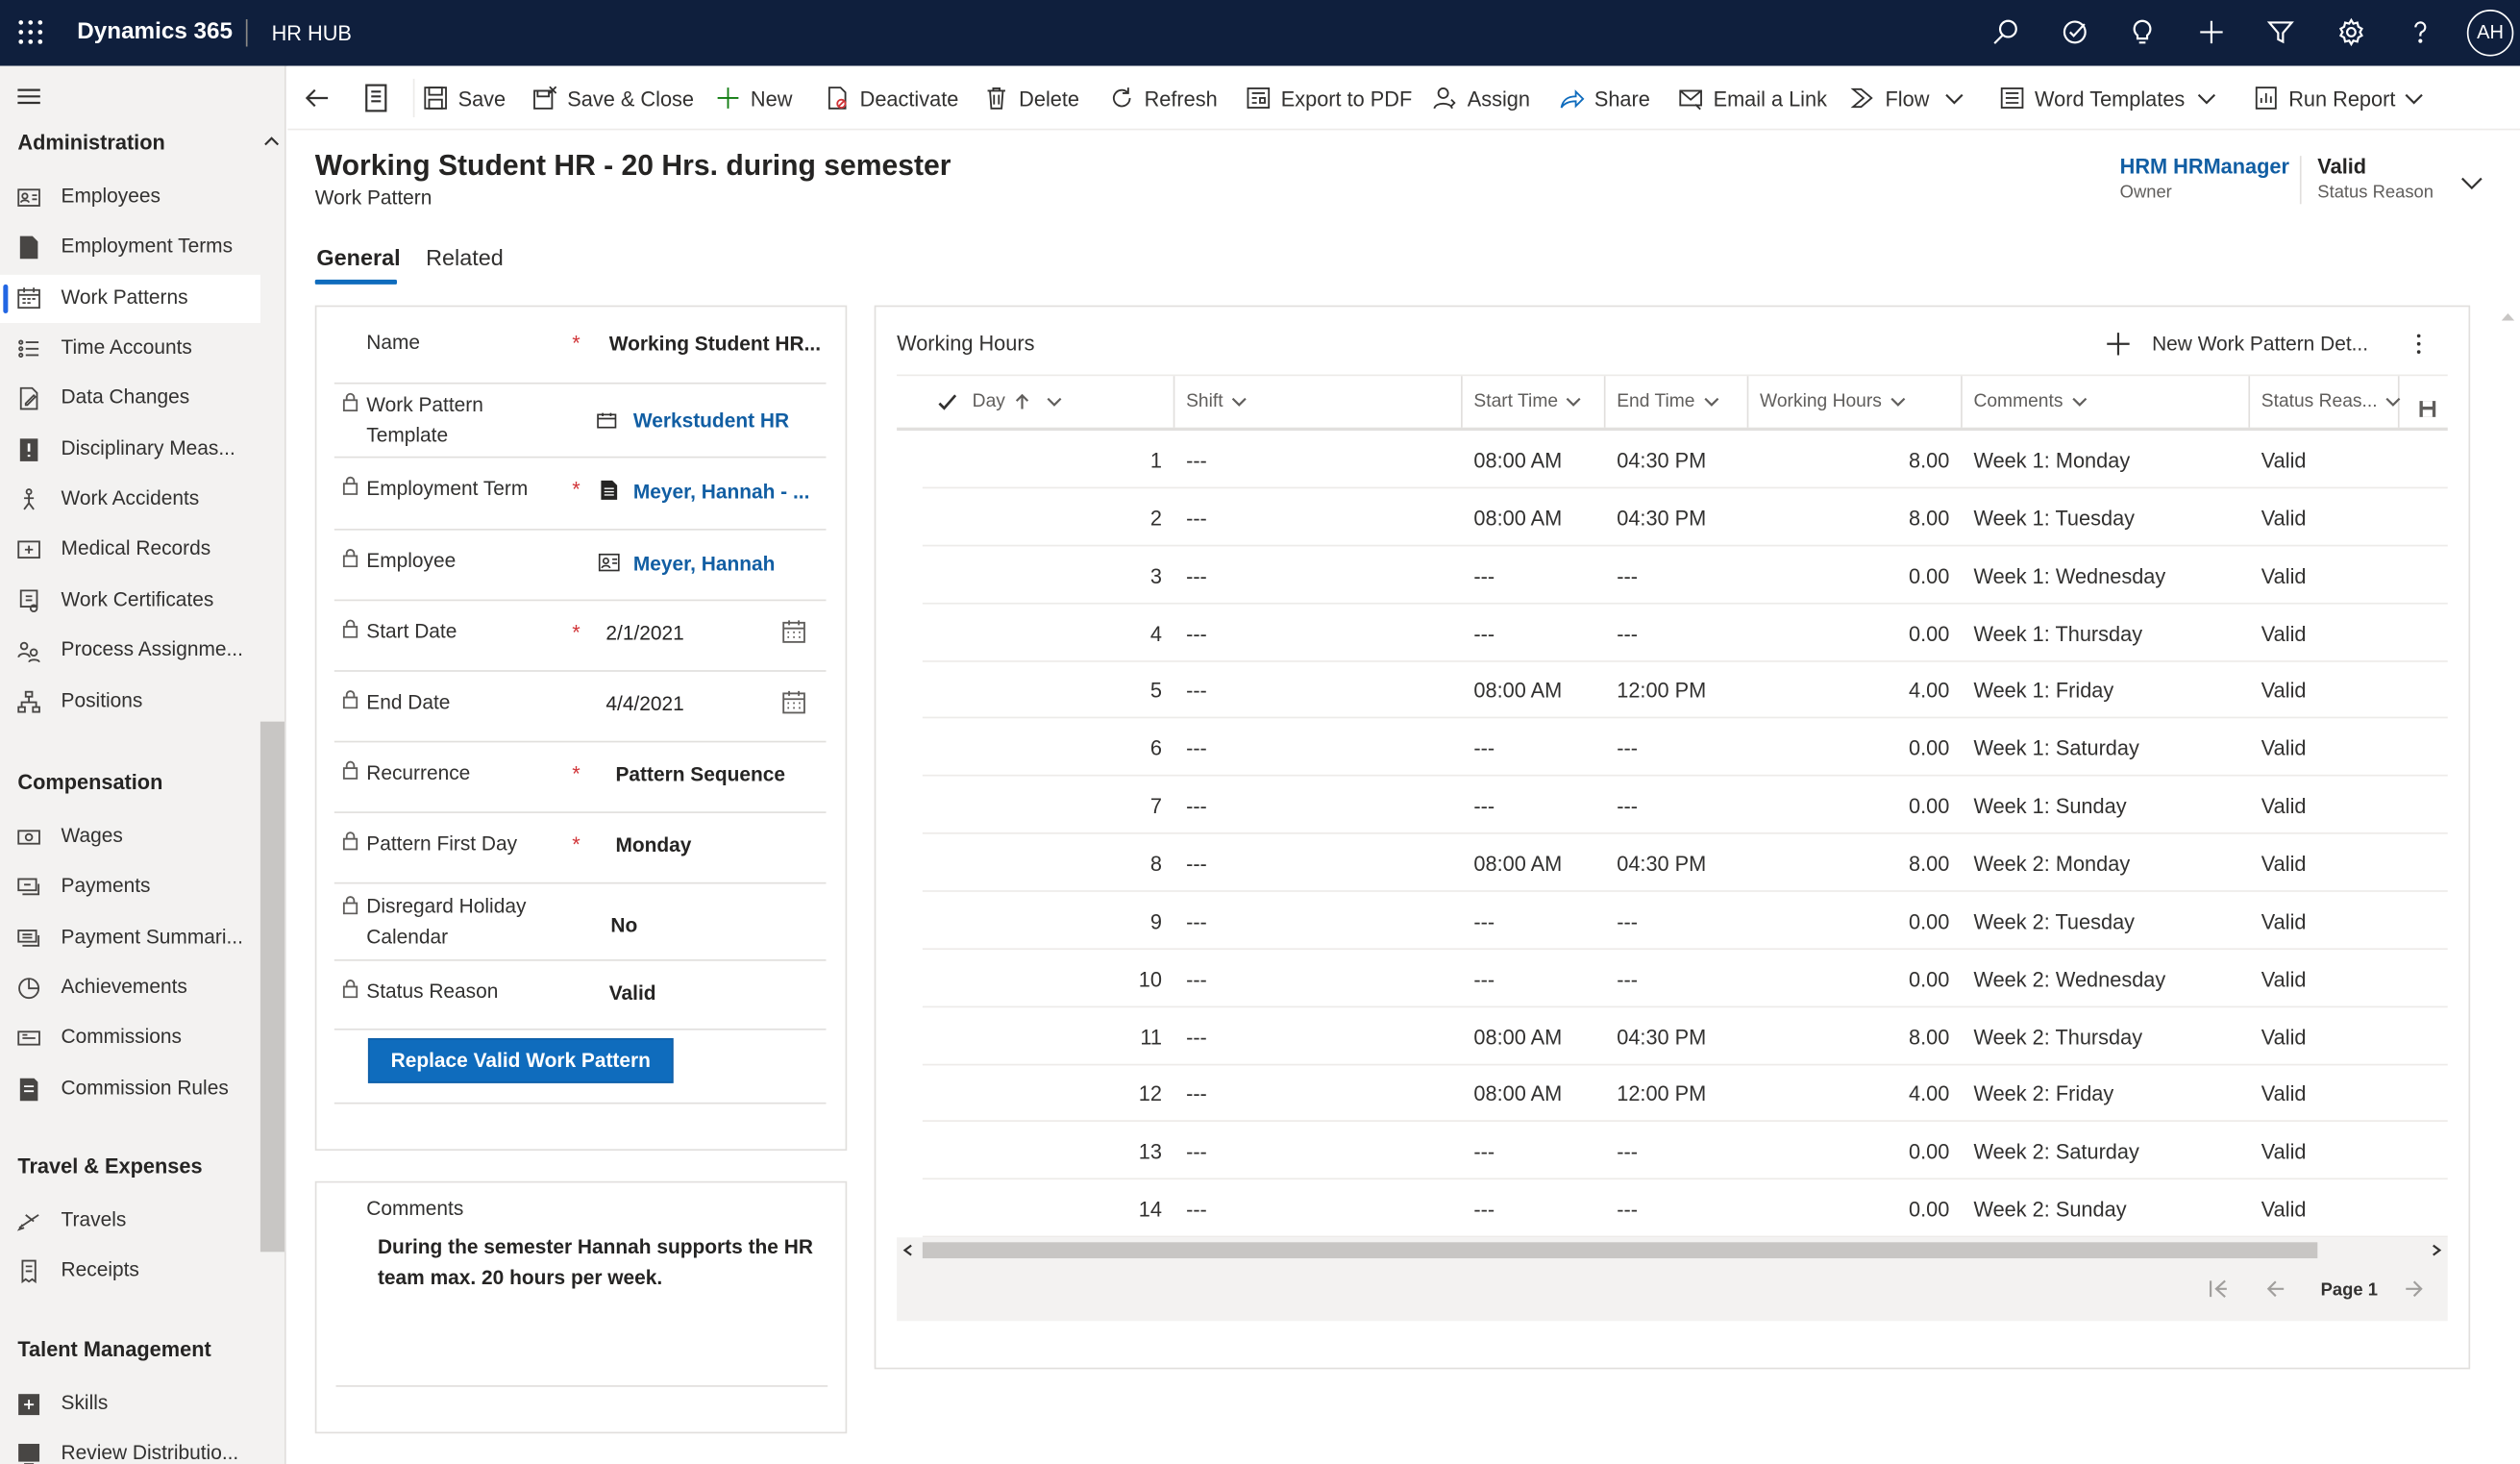 This screenshot has height=1464, width=2520. I want to click on flow-button: Flow, so click(1889, 98).